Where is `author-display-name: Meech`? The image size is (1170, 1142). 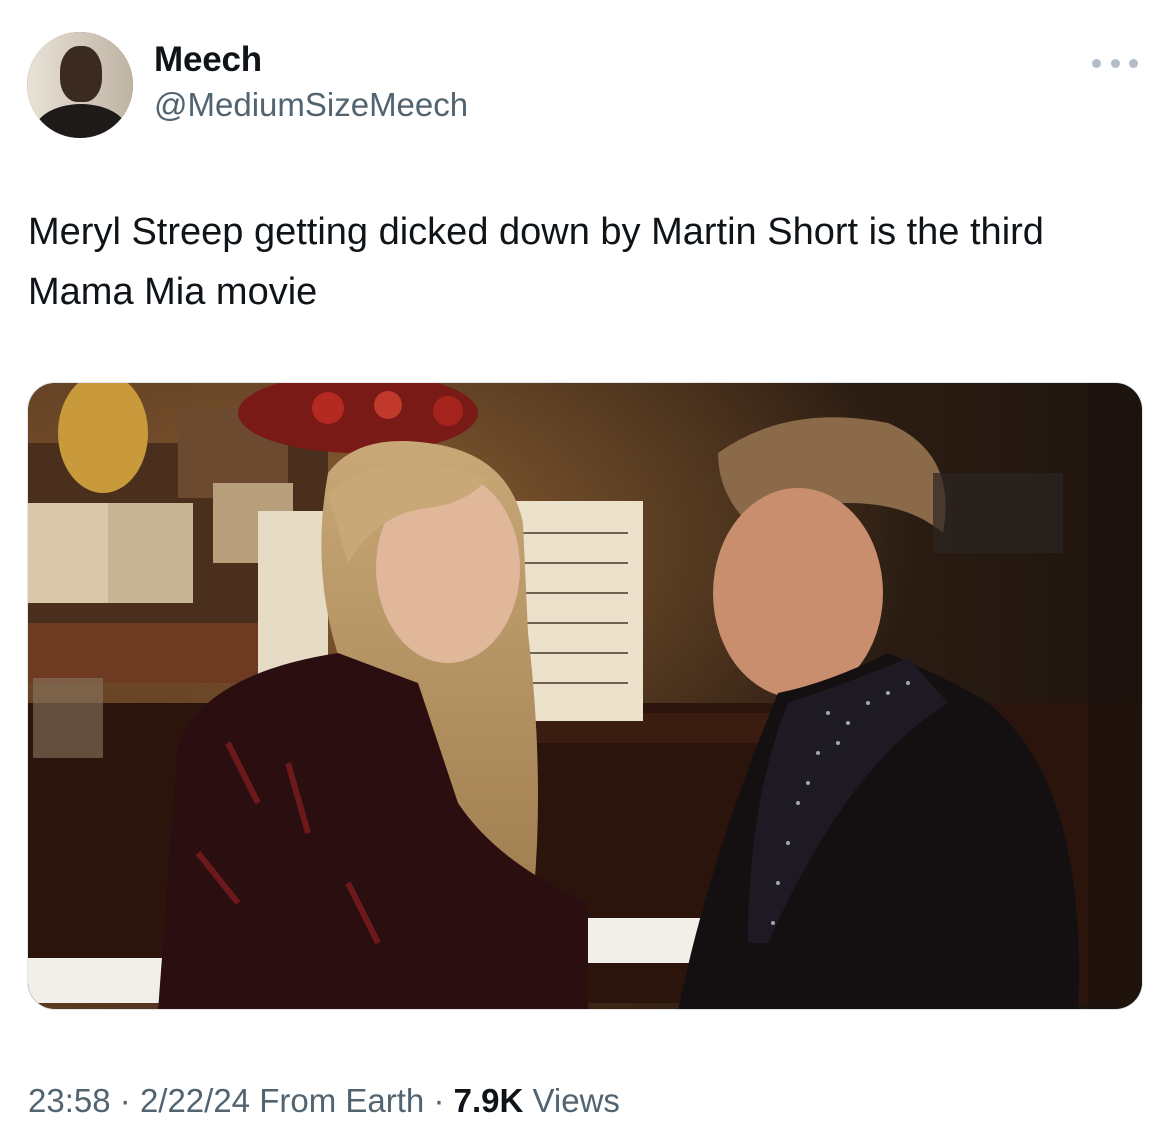
author-display-name: Meech is located at coordinates (208, 60).